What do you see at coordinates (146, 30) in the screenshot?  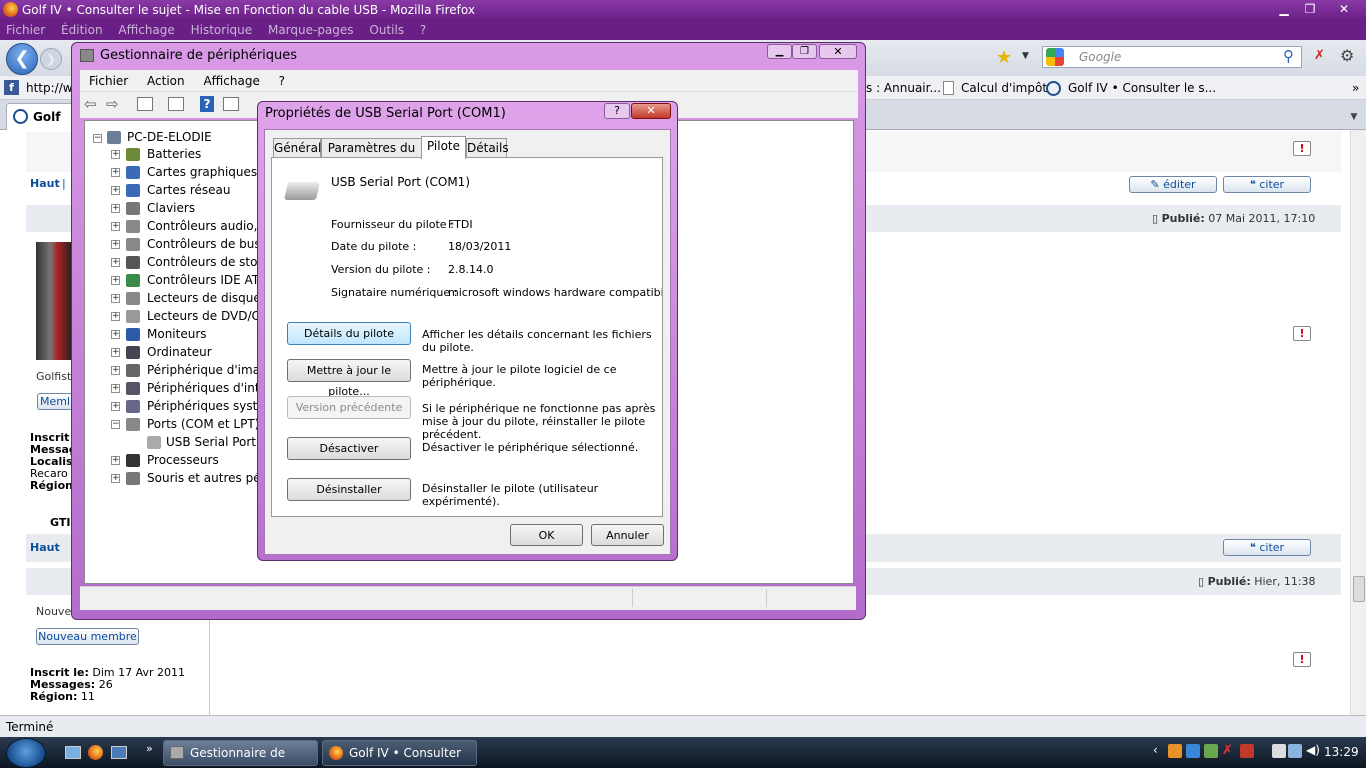 I see `menu-affichage: Affichage` at bounding box center [146, 30].